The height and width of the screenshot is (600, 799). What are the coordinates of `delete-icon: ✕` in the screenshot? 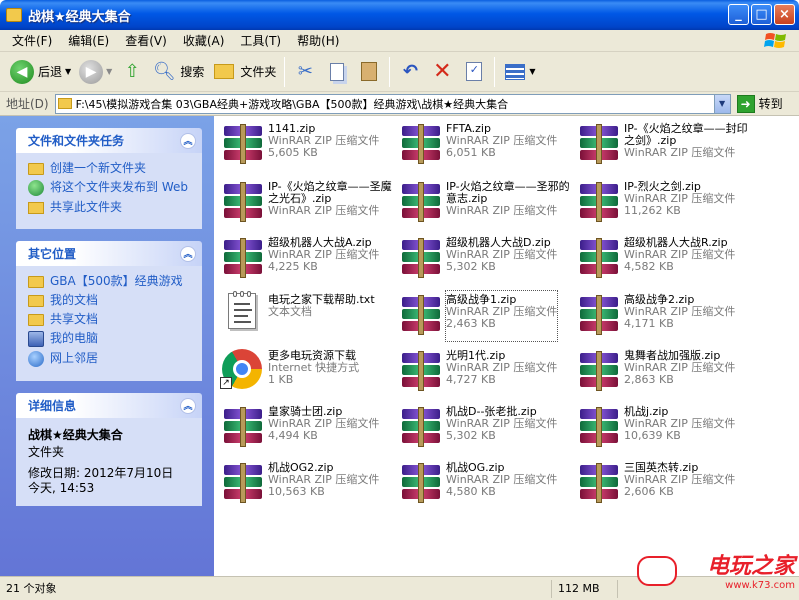 It's located at (442, 71).